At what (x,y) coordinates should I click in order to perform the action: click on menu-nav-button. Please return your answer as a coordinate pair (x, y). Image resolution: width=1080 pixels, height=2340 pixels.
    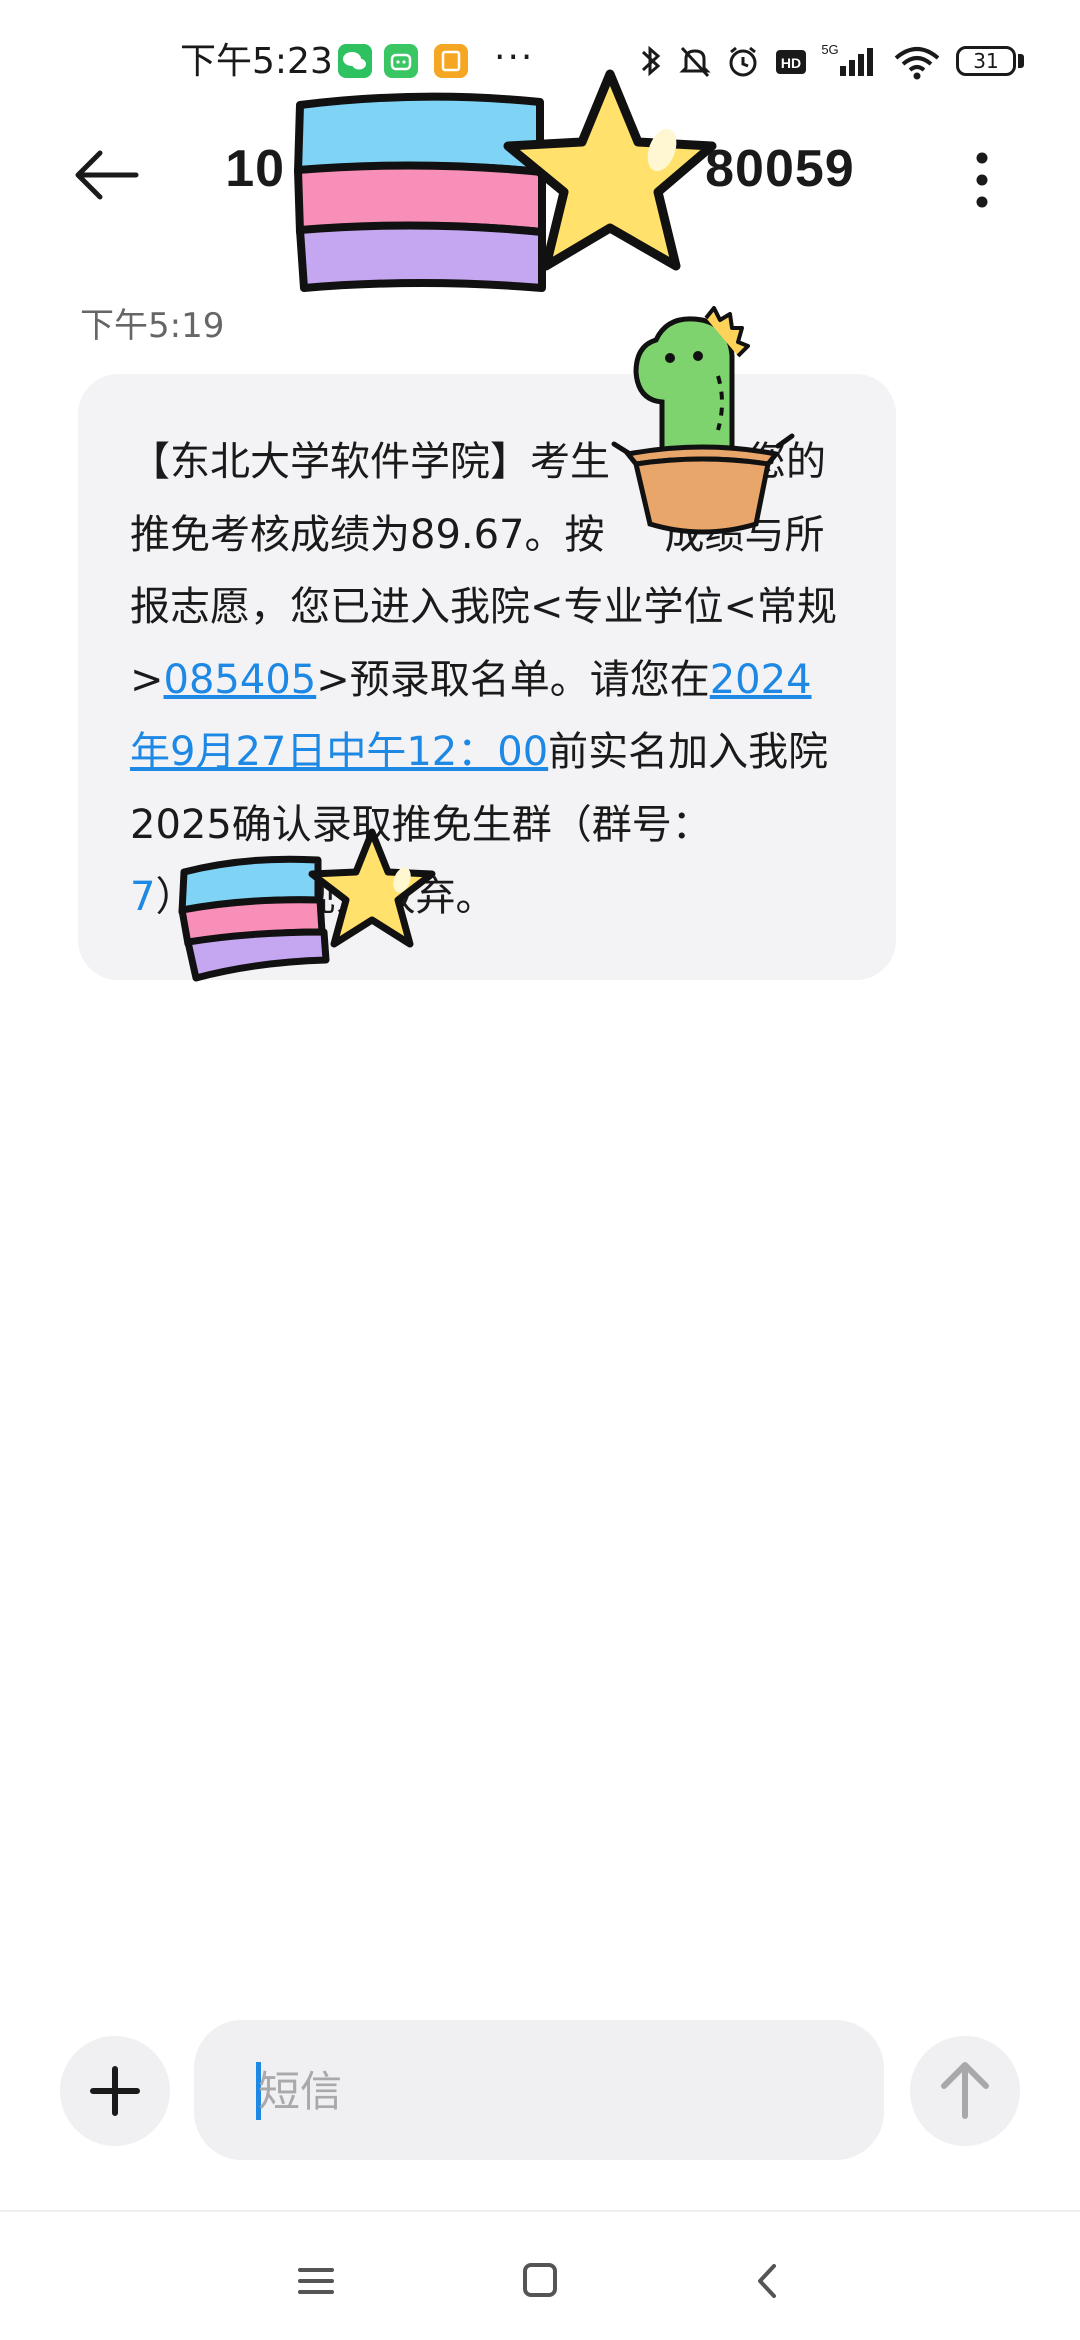
    Looking at the image, I should click on (316, 2281).